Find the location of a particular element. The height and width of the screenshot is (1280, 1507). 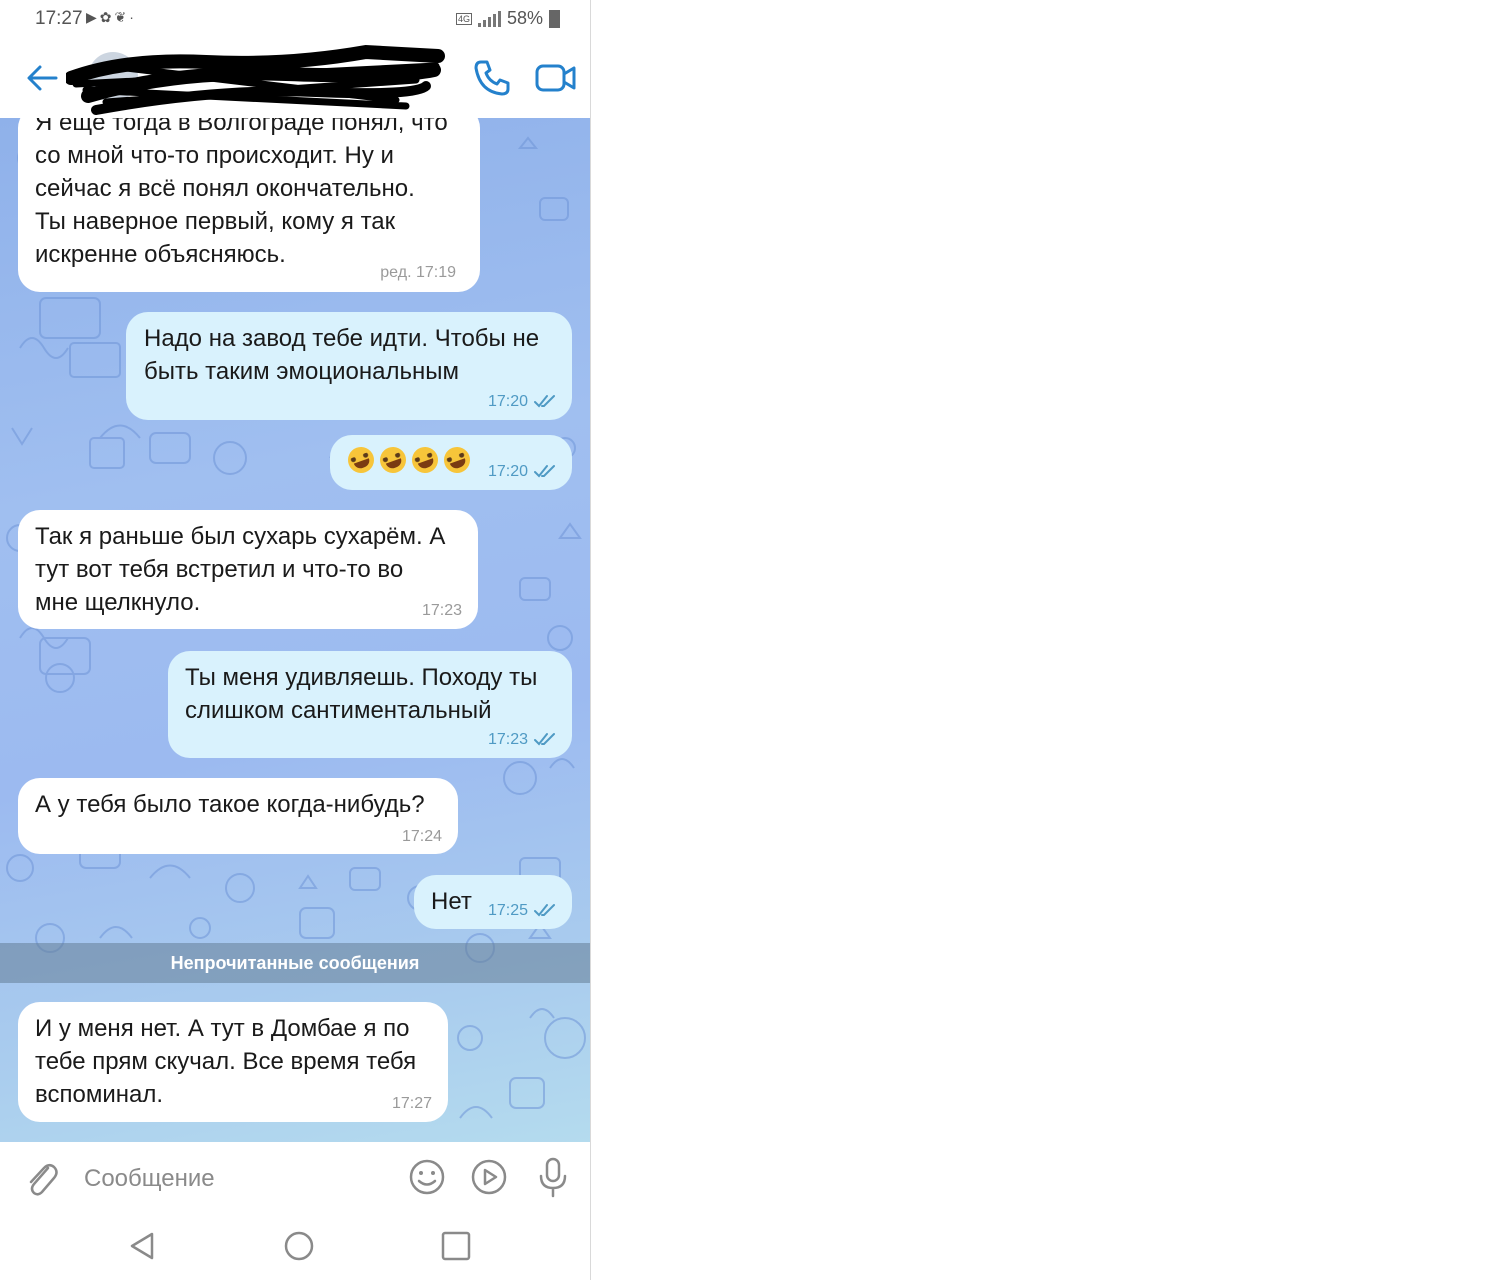

emoji-row is located at coordinates (409, 460).